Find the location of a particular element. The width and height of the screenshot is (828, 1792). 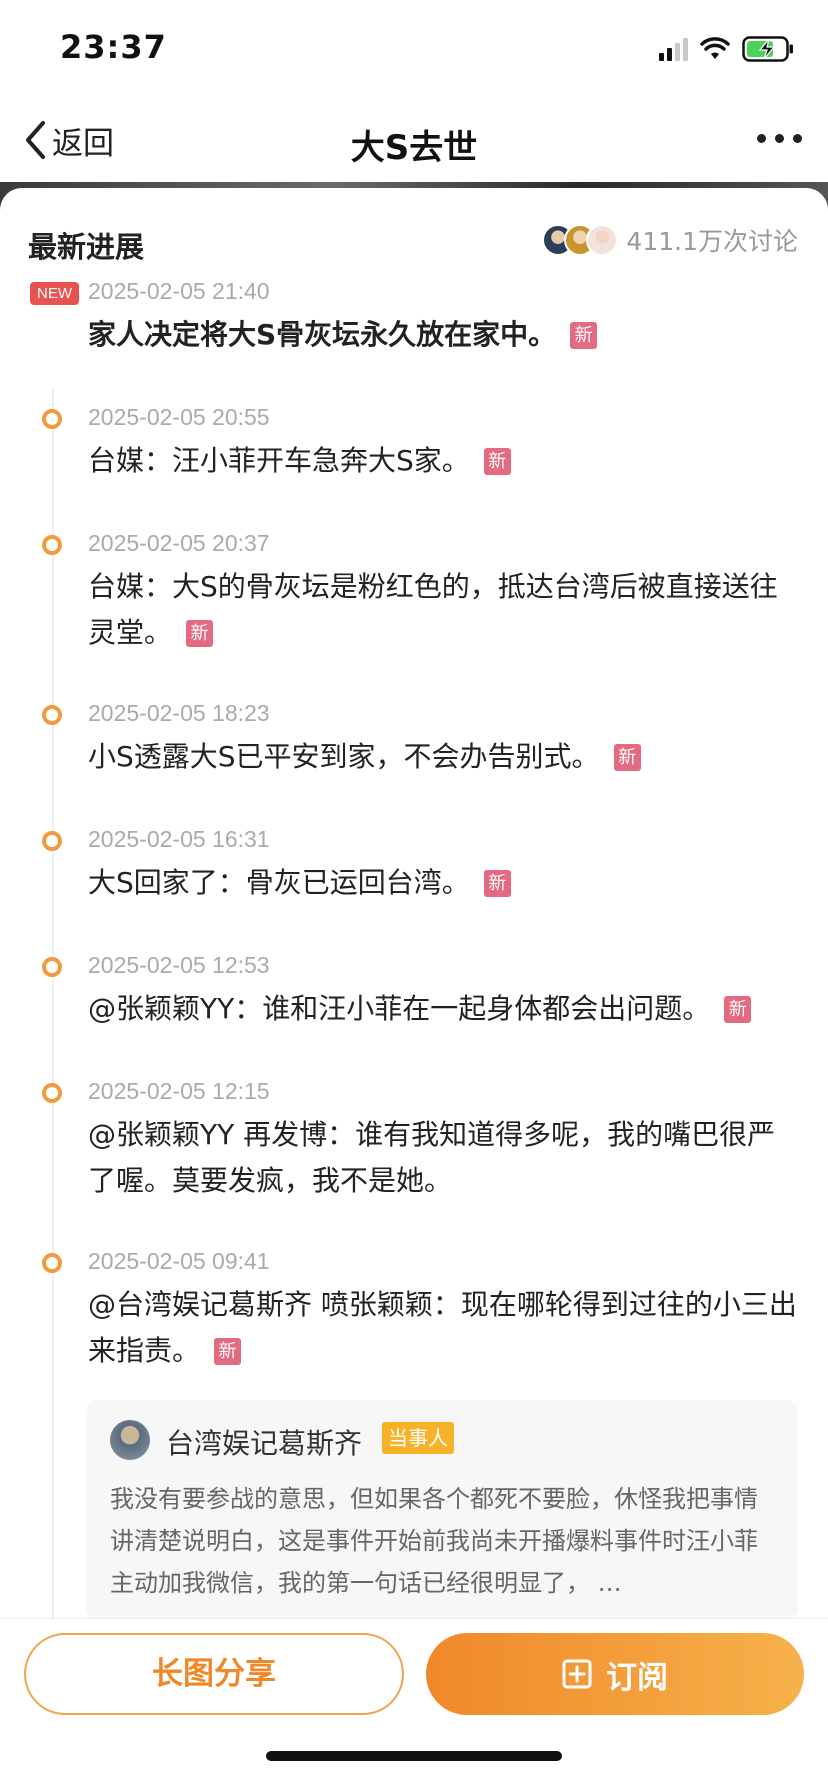

quote-author: 台湾娱记葛斯齐 is located at coordinates (264, 1443).